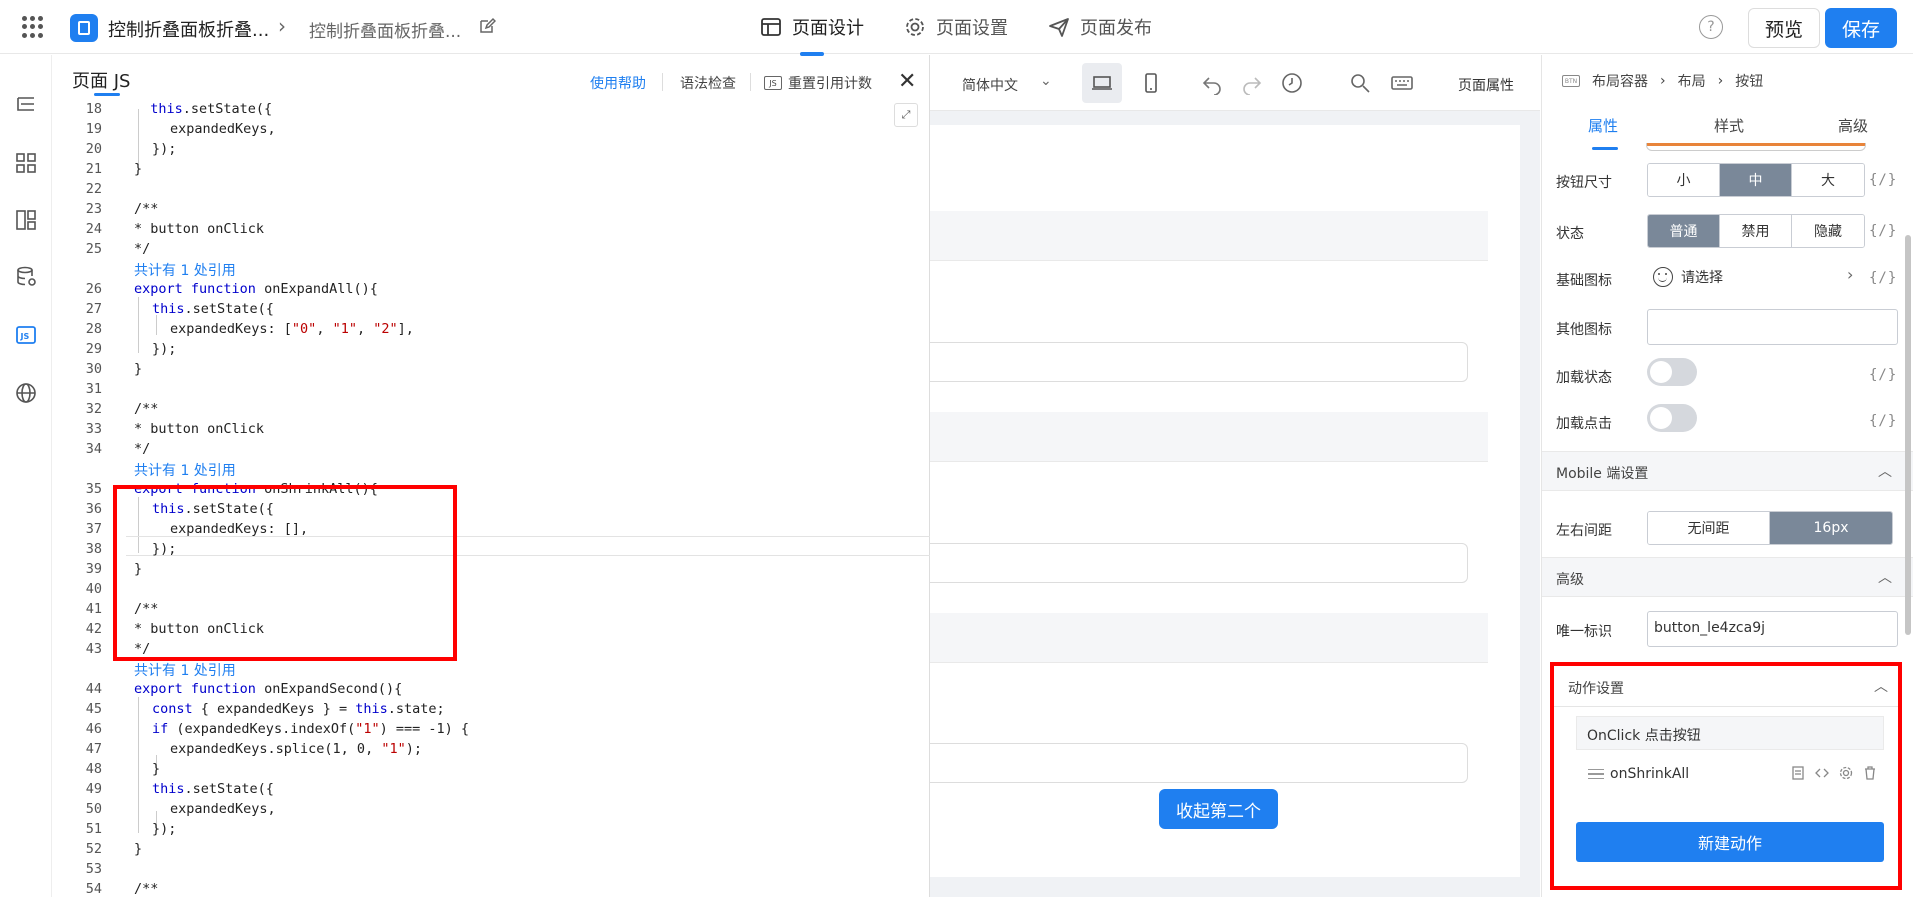 This screenshot has width=1913, height=899. I want to click on code-icon, so click(1822, 773).